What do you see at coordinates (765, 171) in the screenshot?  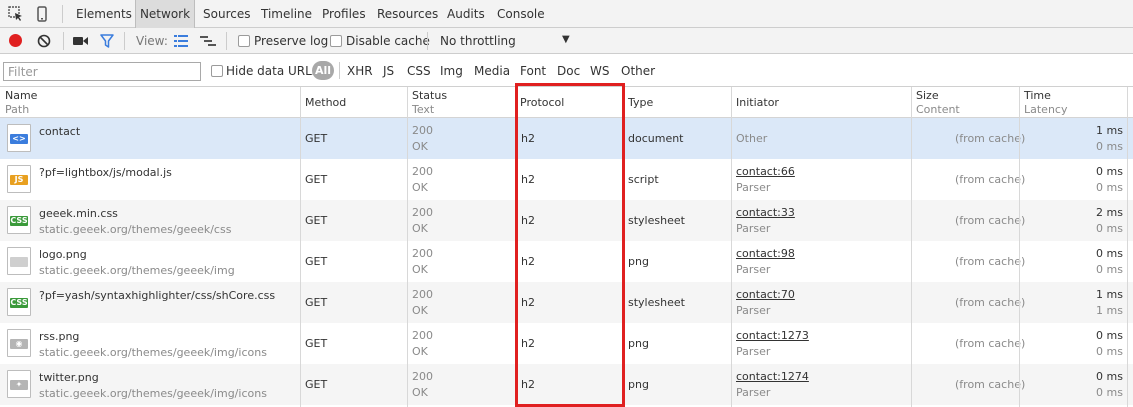 I see `initiator-link: contact:66` at bounding box center [765, 171].